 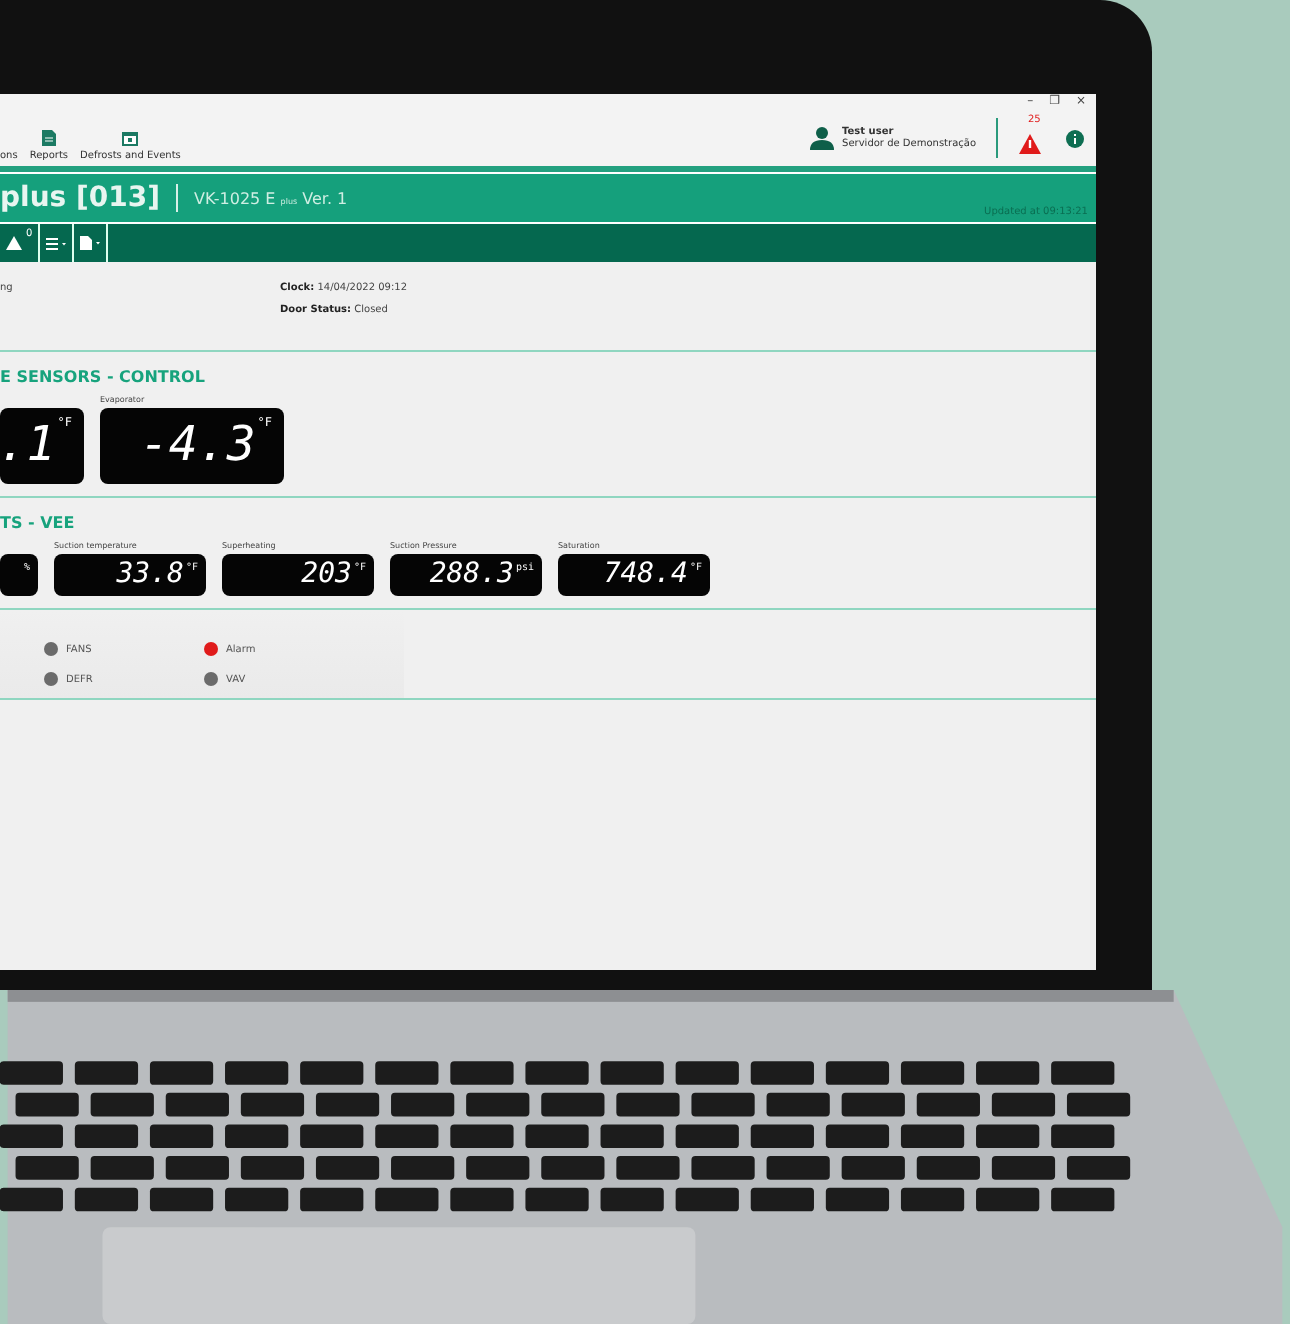 I want to click on user-icon, so click(x=822, y=138).